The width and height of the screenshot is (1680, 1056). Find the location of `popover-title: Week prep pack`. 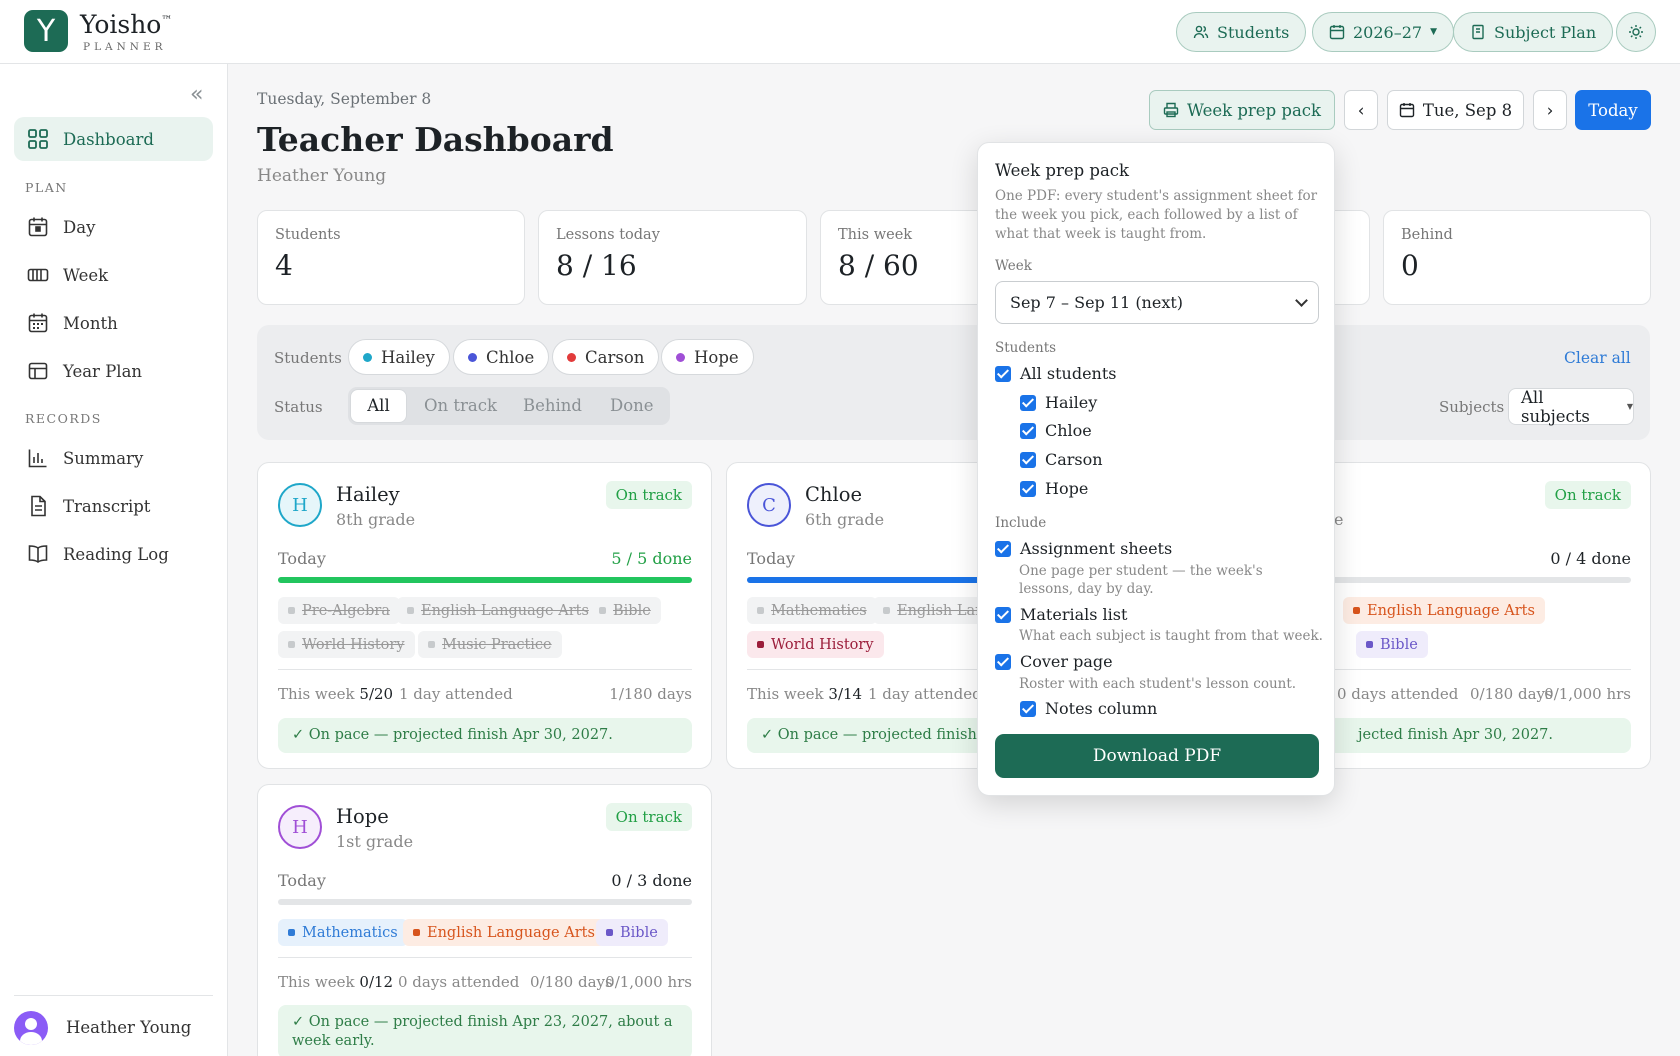

popover-title: Week prep pack is located at coordinates (1062, 170).